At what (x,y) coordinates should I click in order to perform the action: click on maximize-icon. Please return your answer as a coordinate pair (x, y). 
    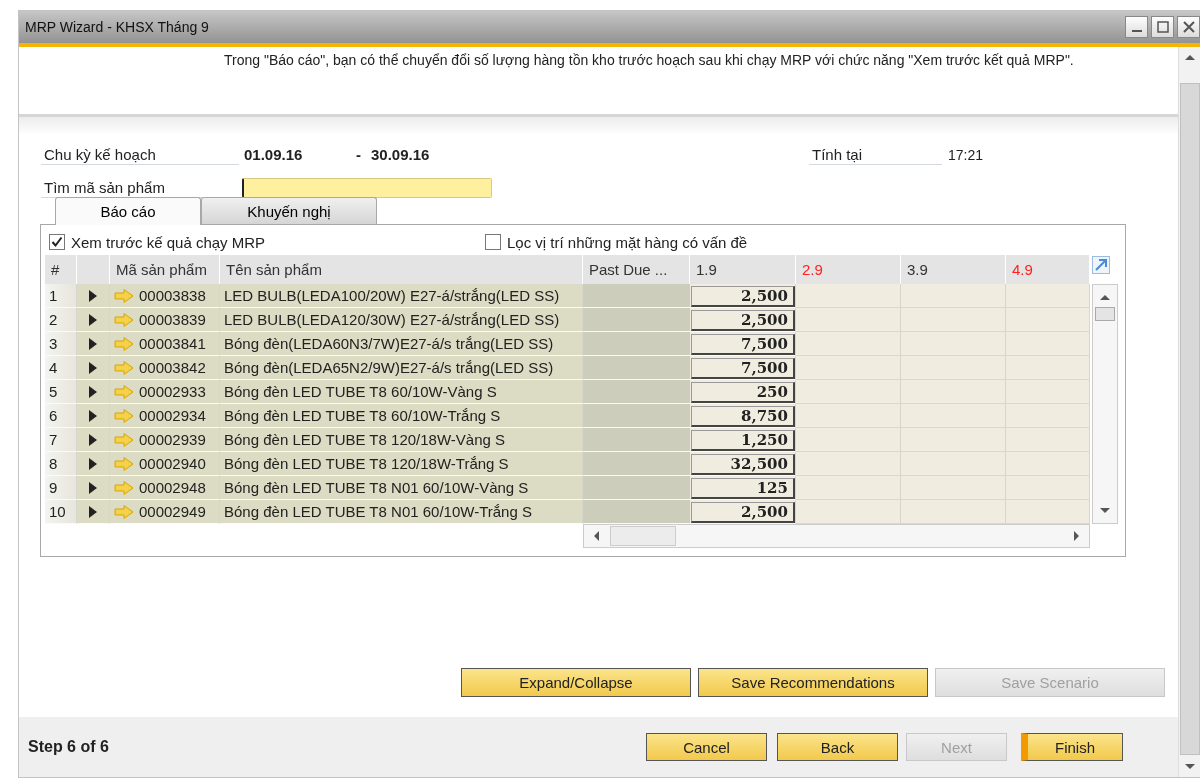
    Looking at the image, I should click on (1162, 27).